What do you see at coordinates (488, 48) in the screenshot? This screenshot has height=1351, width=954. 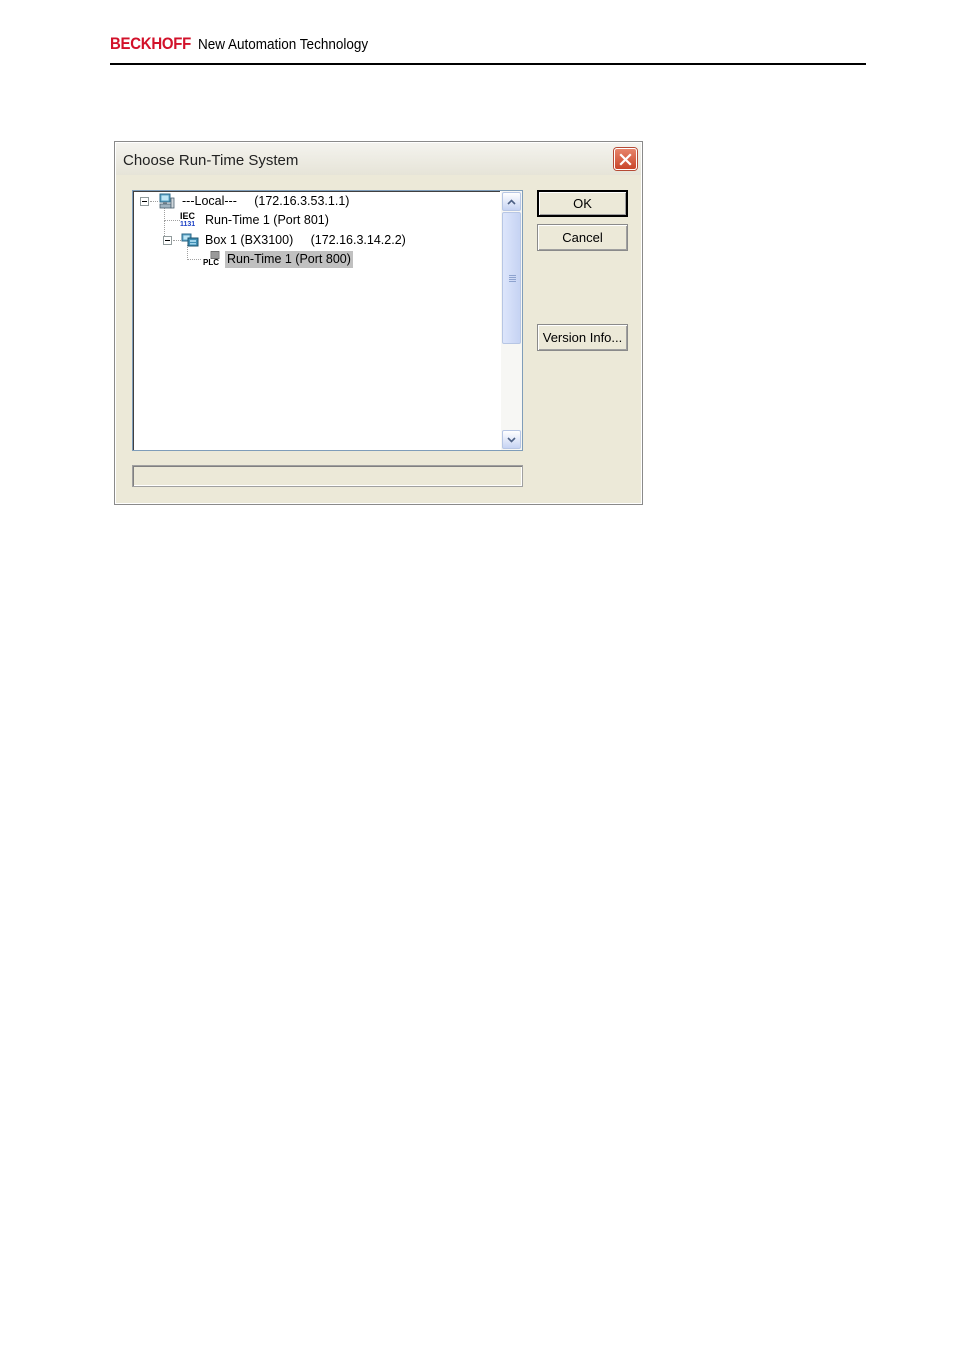 I see `page-header: BECKHOFF New Automation Technology` at bounding box center [488, 48].